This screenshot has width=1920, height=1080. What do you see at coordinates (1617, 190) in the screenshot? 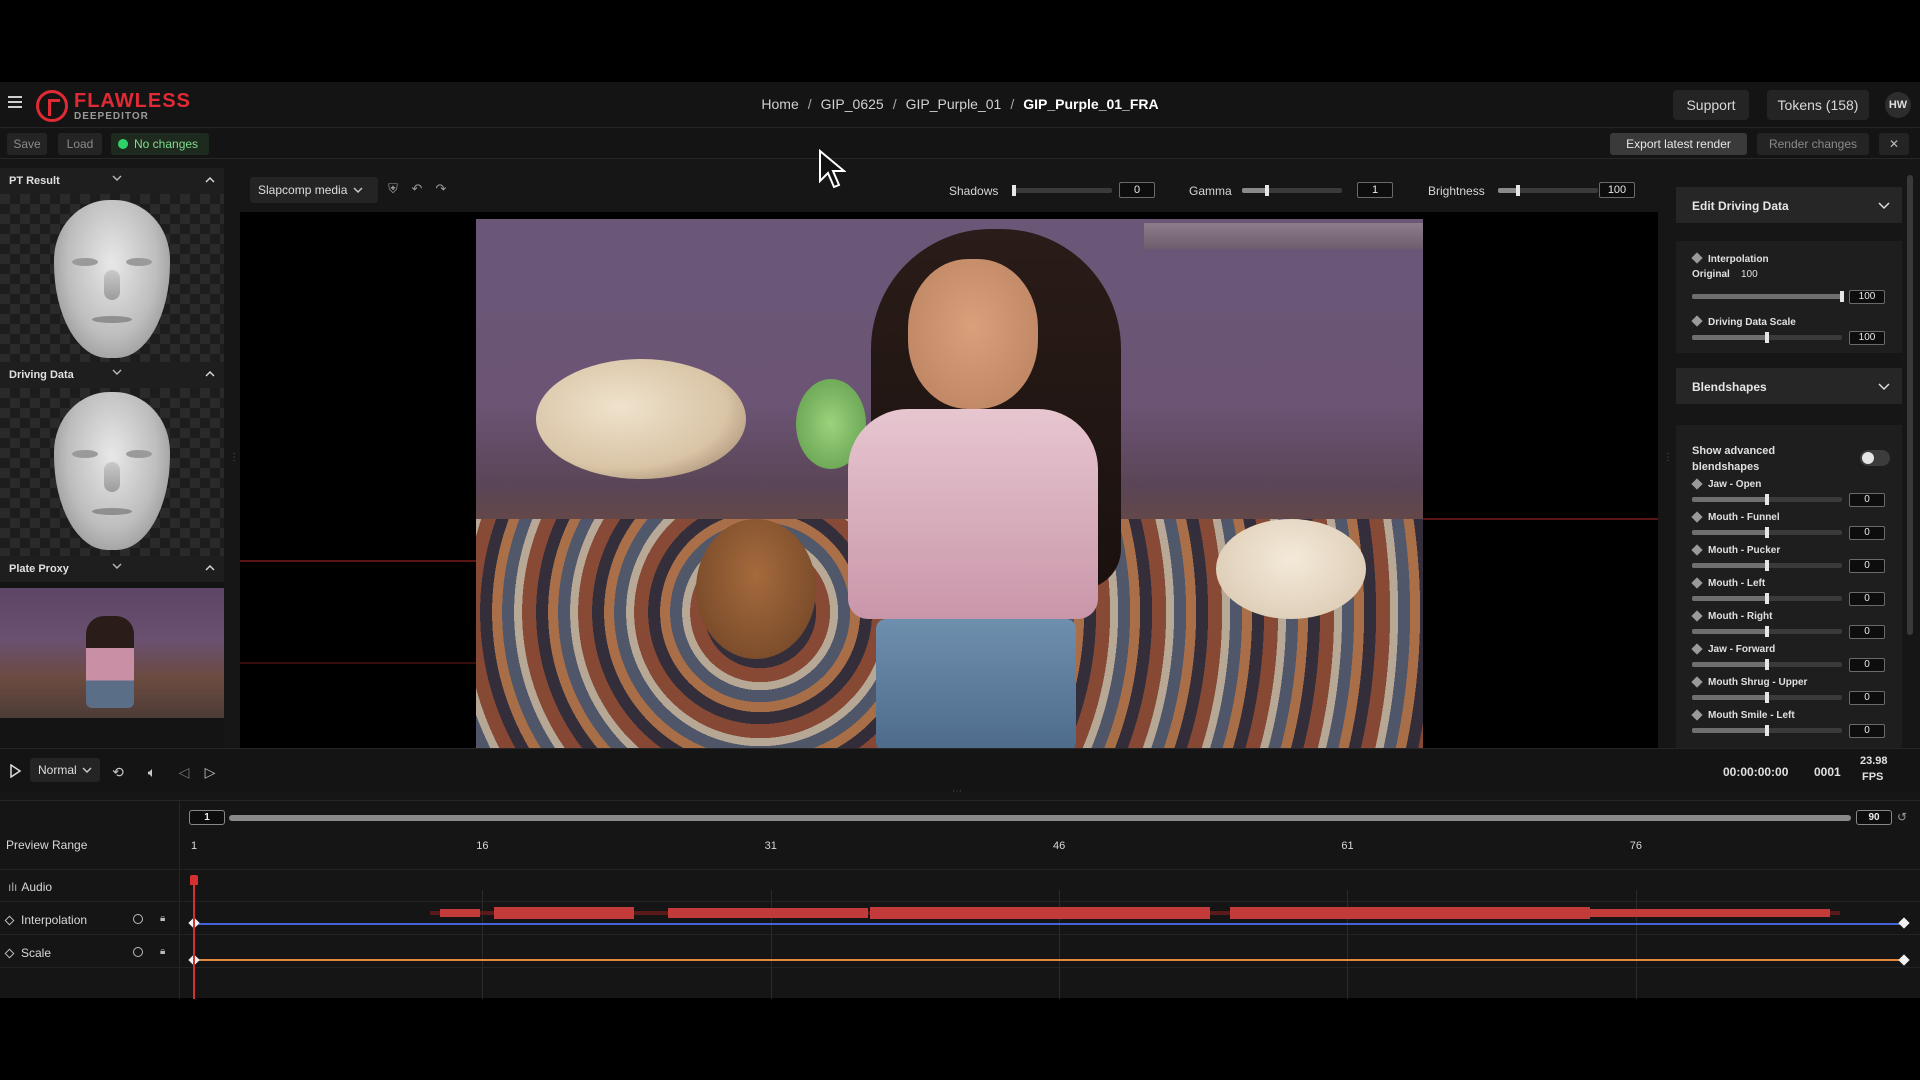
I see `brightness-value-input: 100` at bounding box center [1617, 190].